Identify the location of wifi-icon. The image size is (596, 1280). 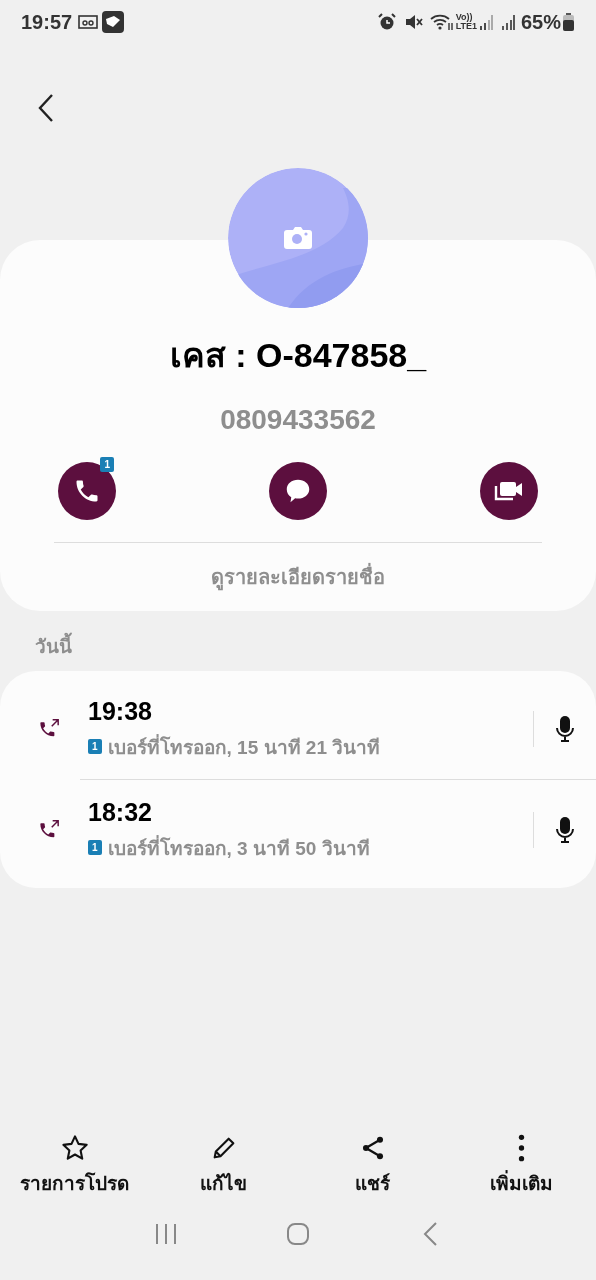
(441, 22).